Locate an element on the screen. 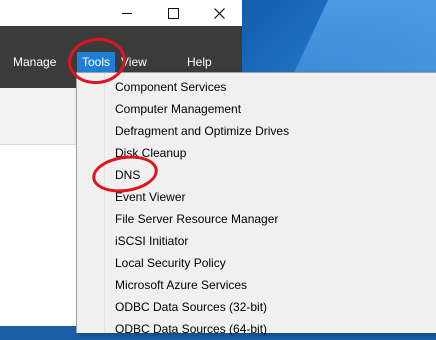 The image size is (436, 340). title-bar is located at coordinates (121, 13).